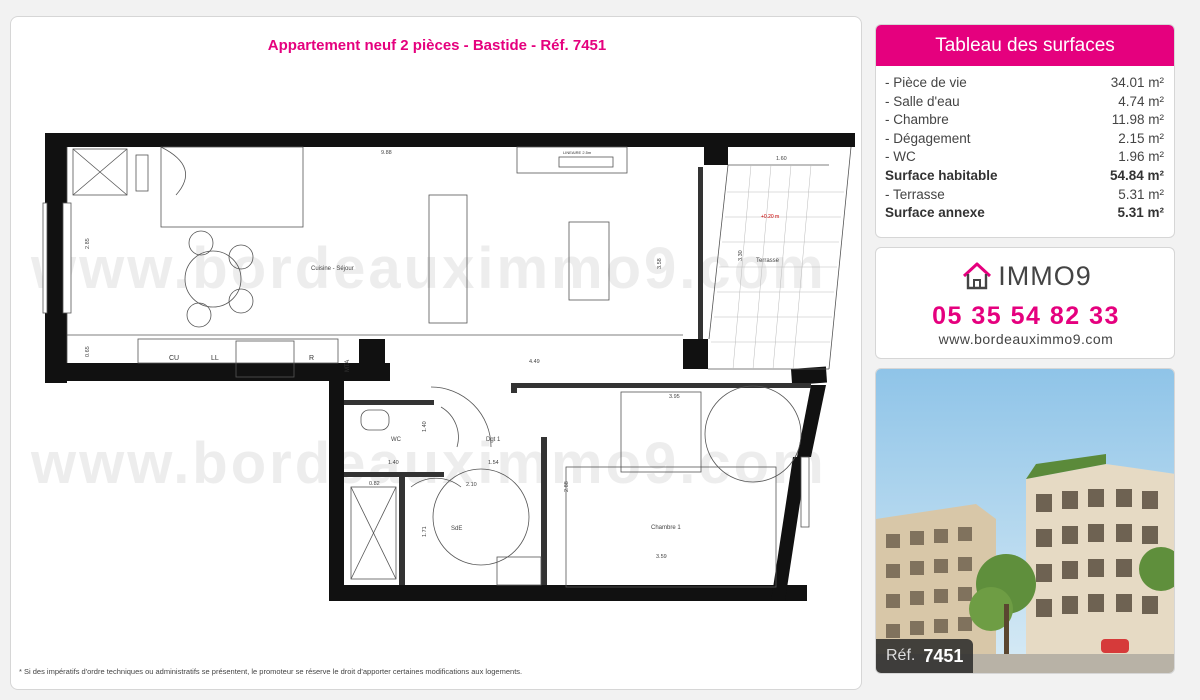  I want to click on dim-065: 0.65, so click(88, 351).